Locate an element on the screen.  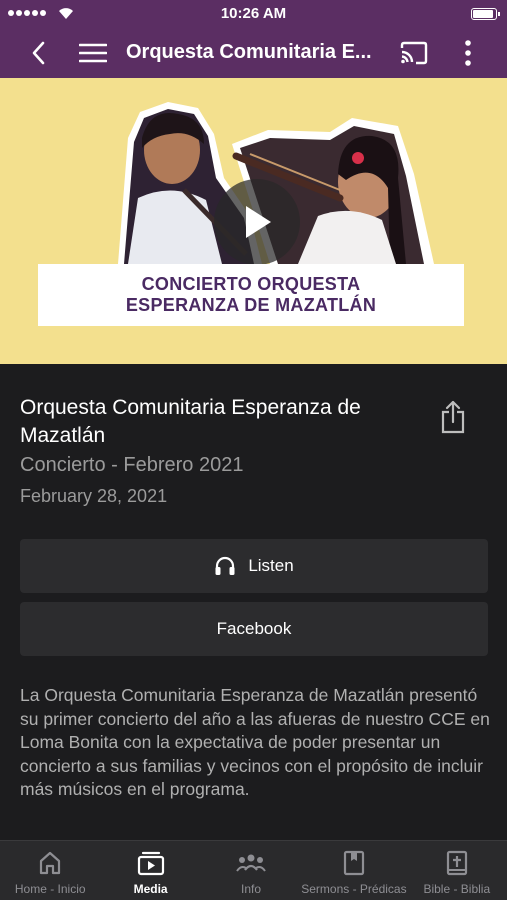
facebook-button: Facebook is located at coordinates (254, 629).